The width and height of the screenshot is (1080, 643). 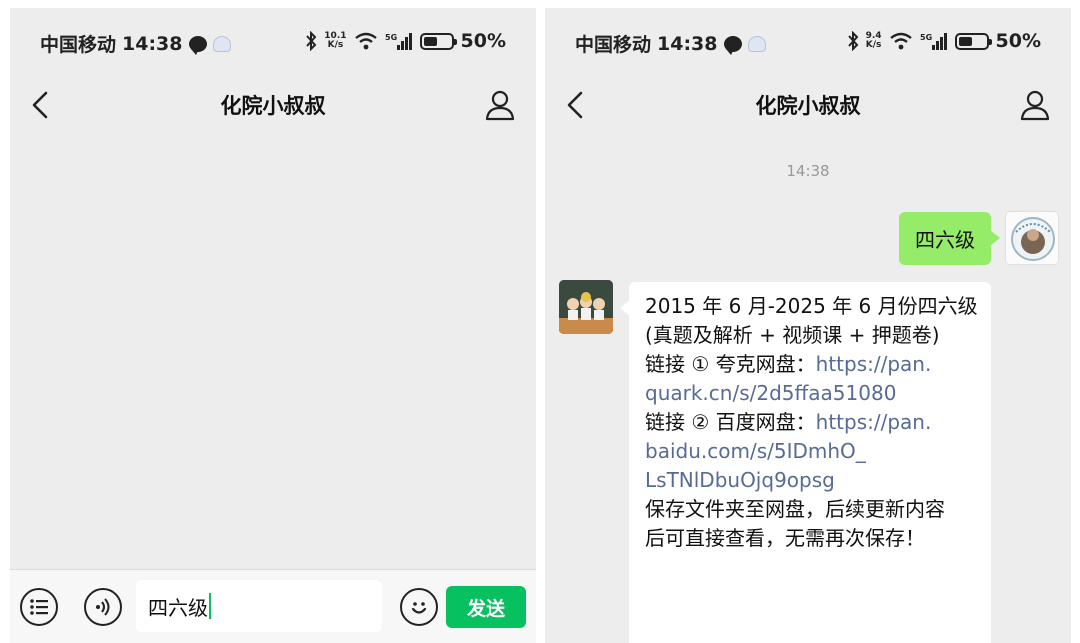 What do you see at coordinates (810, 480) in the screenshot?
I see `baidu-link-part-3: LsTNlDbuOjq9opsg` at bounding box center [810, 480].